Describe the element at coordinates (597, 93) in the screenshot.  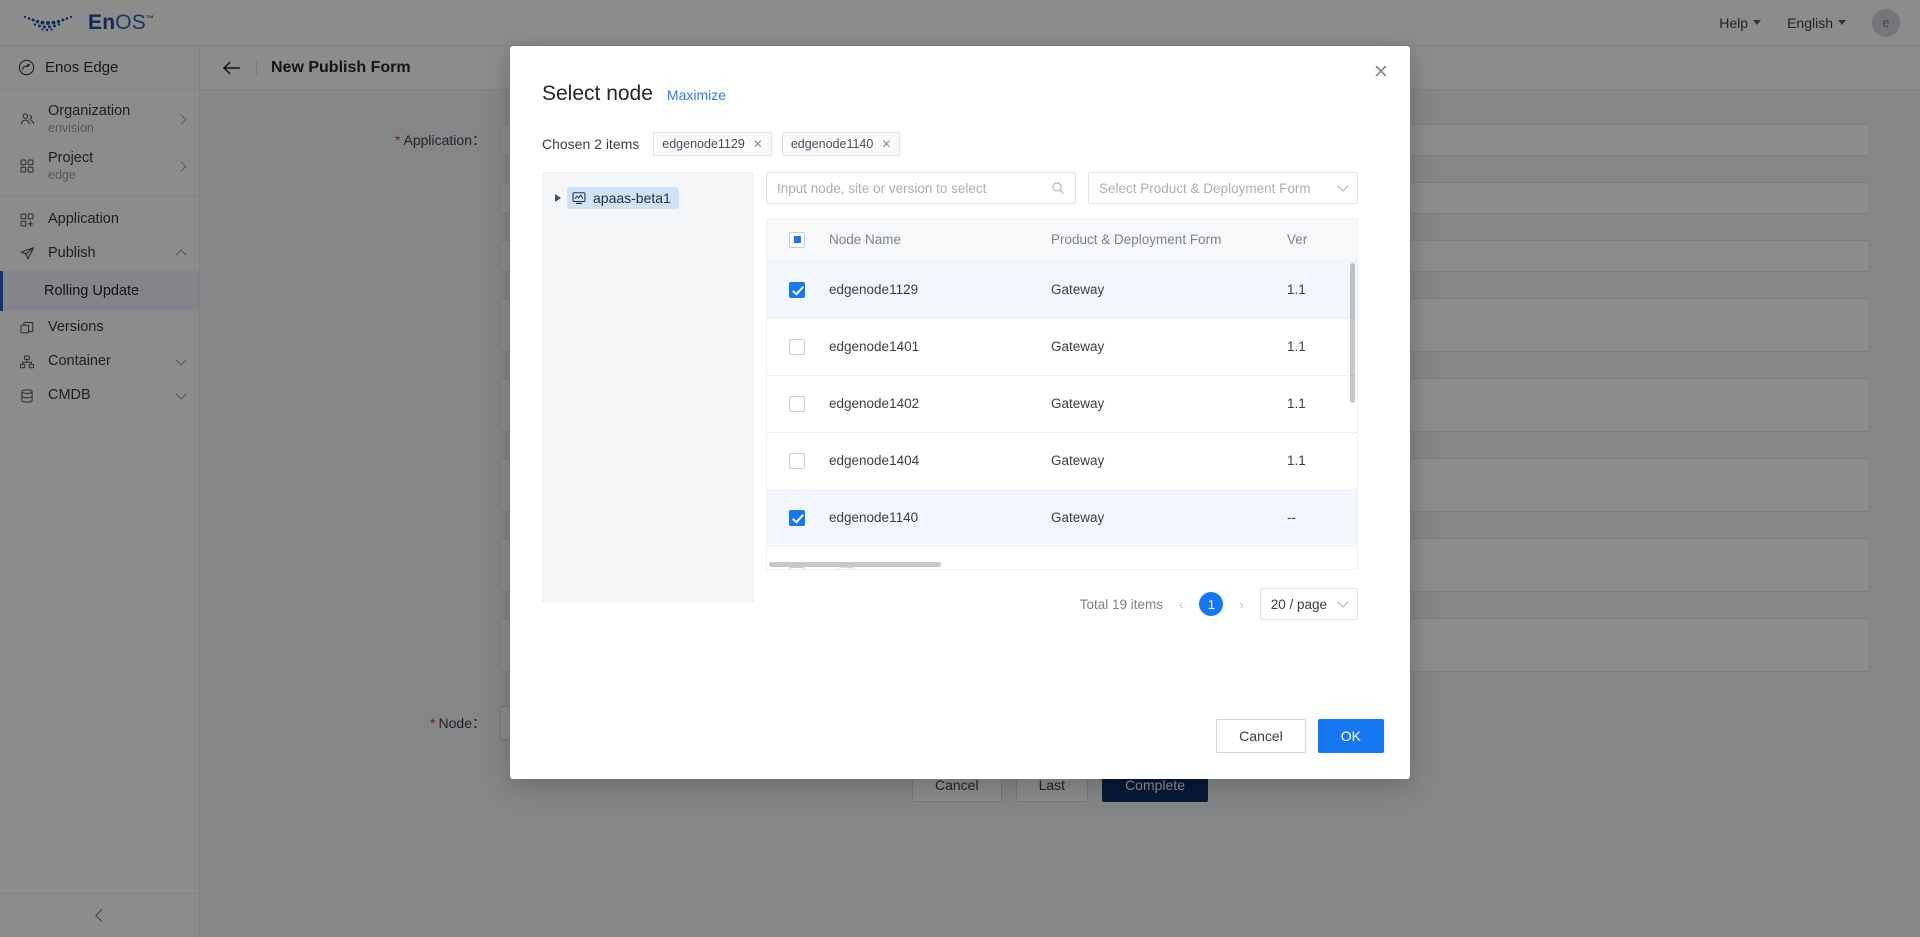
I see `modal-title: Select node` at that location.